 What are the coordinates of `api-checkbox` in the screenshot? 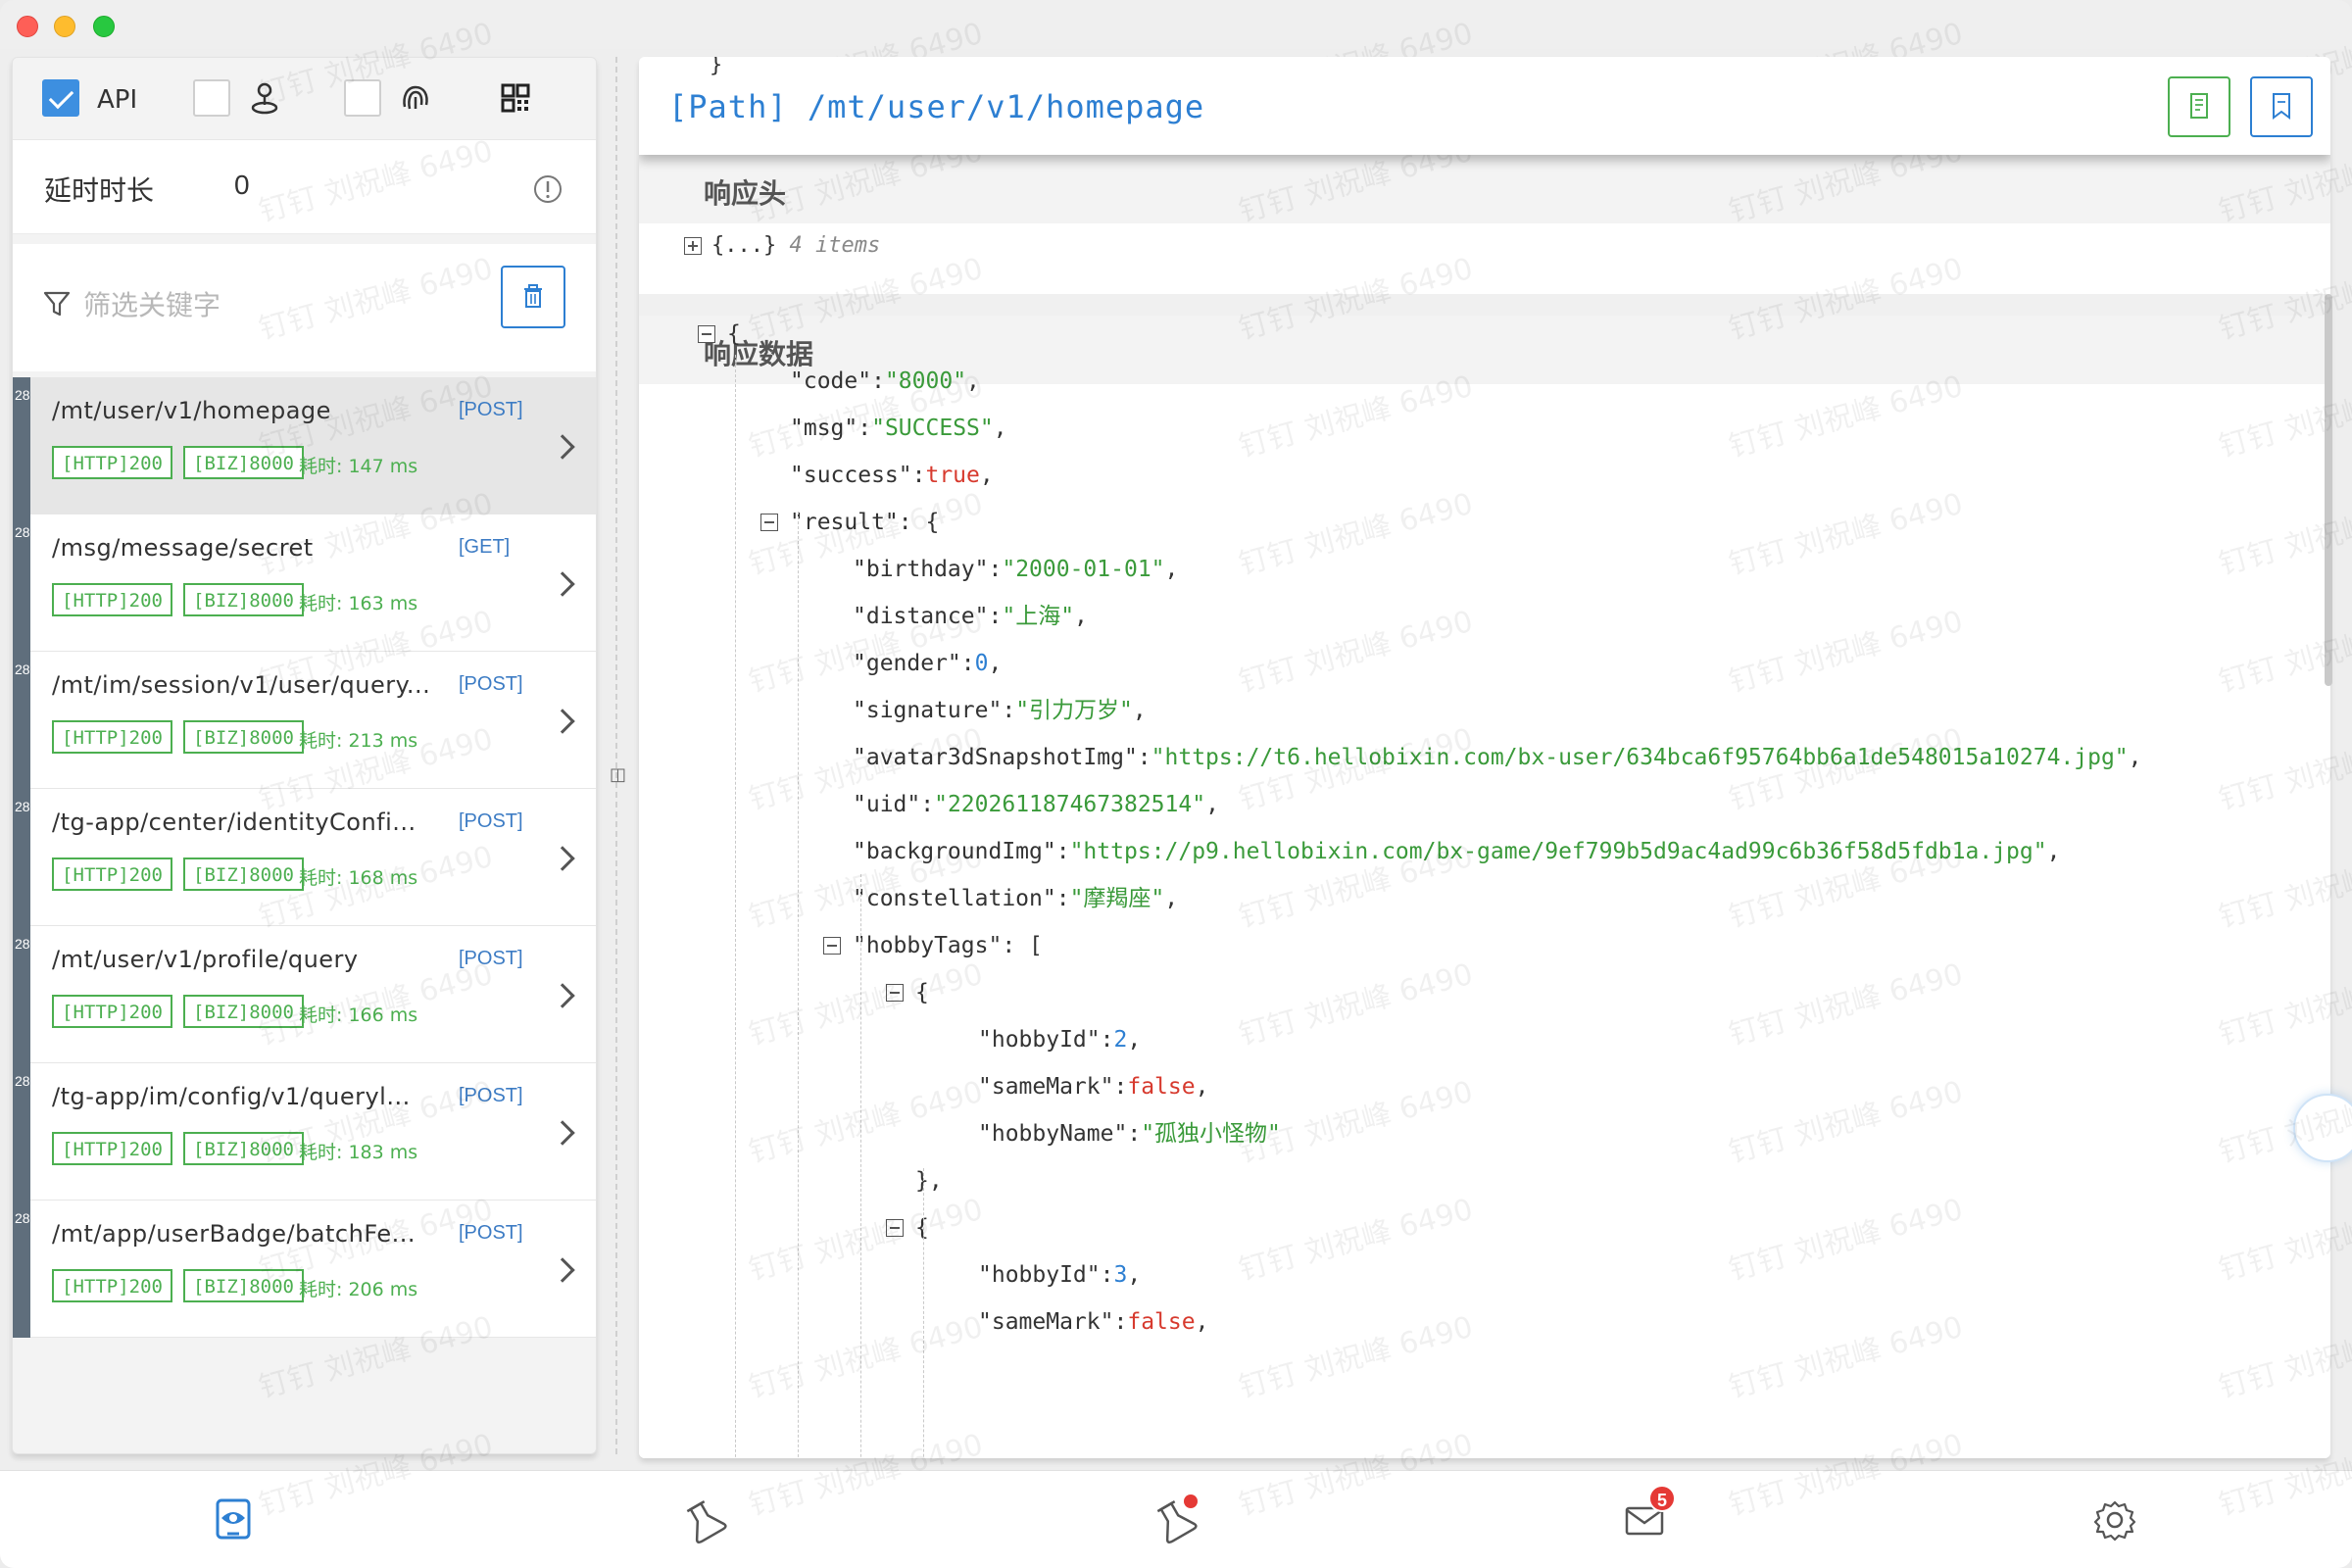 It's located at (60, 98).